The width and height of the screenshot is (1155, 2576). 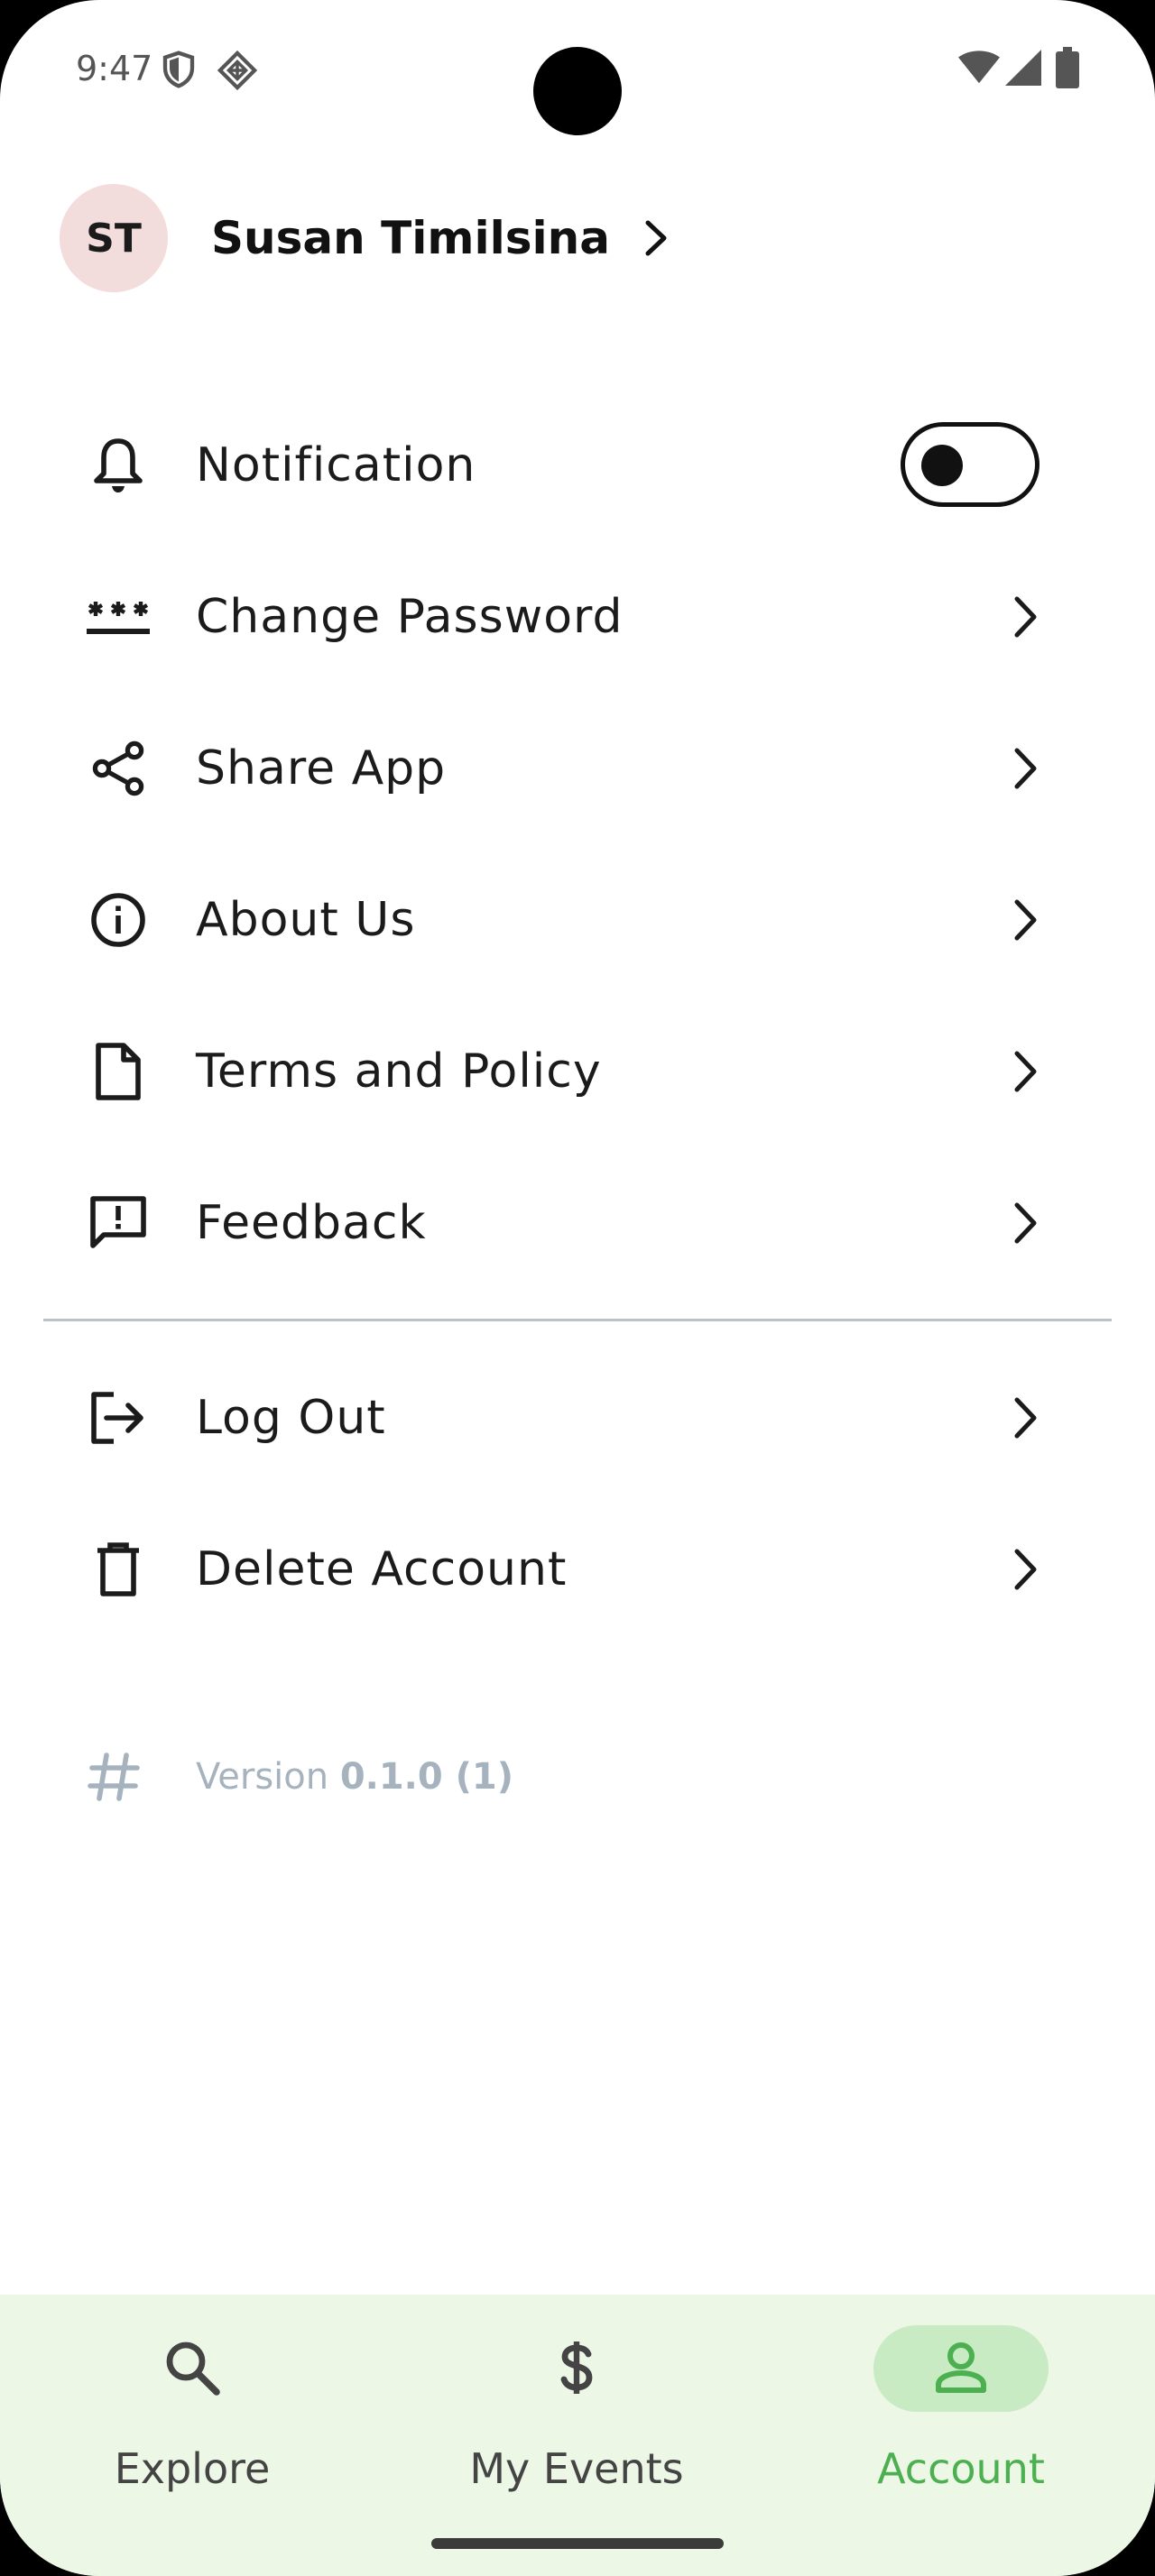 What do you see at coordinates (577, 920) in the screenshot?
I see `about-us-row: About Us` at bounding box center [577, 920].